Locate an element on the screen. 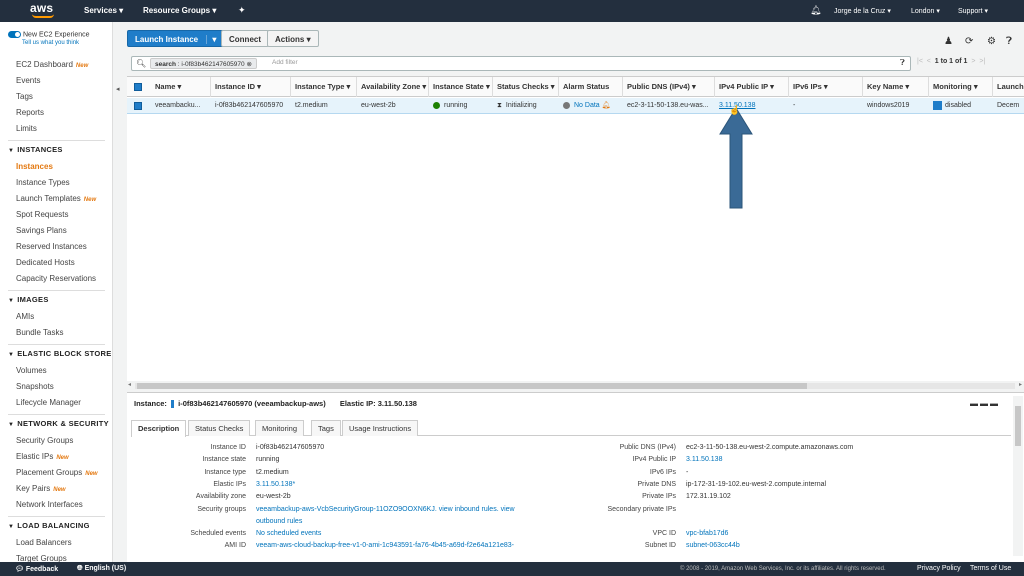 Image resolution: width=1024 pixels, height=576 pixels. sidebar-item-placement-groups: Placement Groups New is located at coordinates (56, 473).